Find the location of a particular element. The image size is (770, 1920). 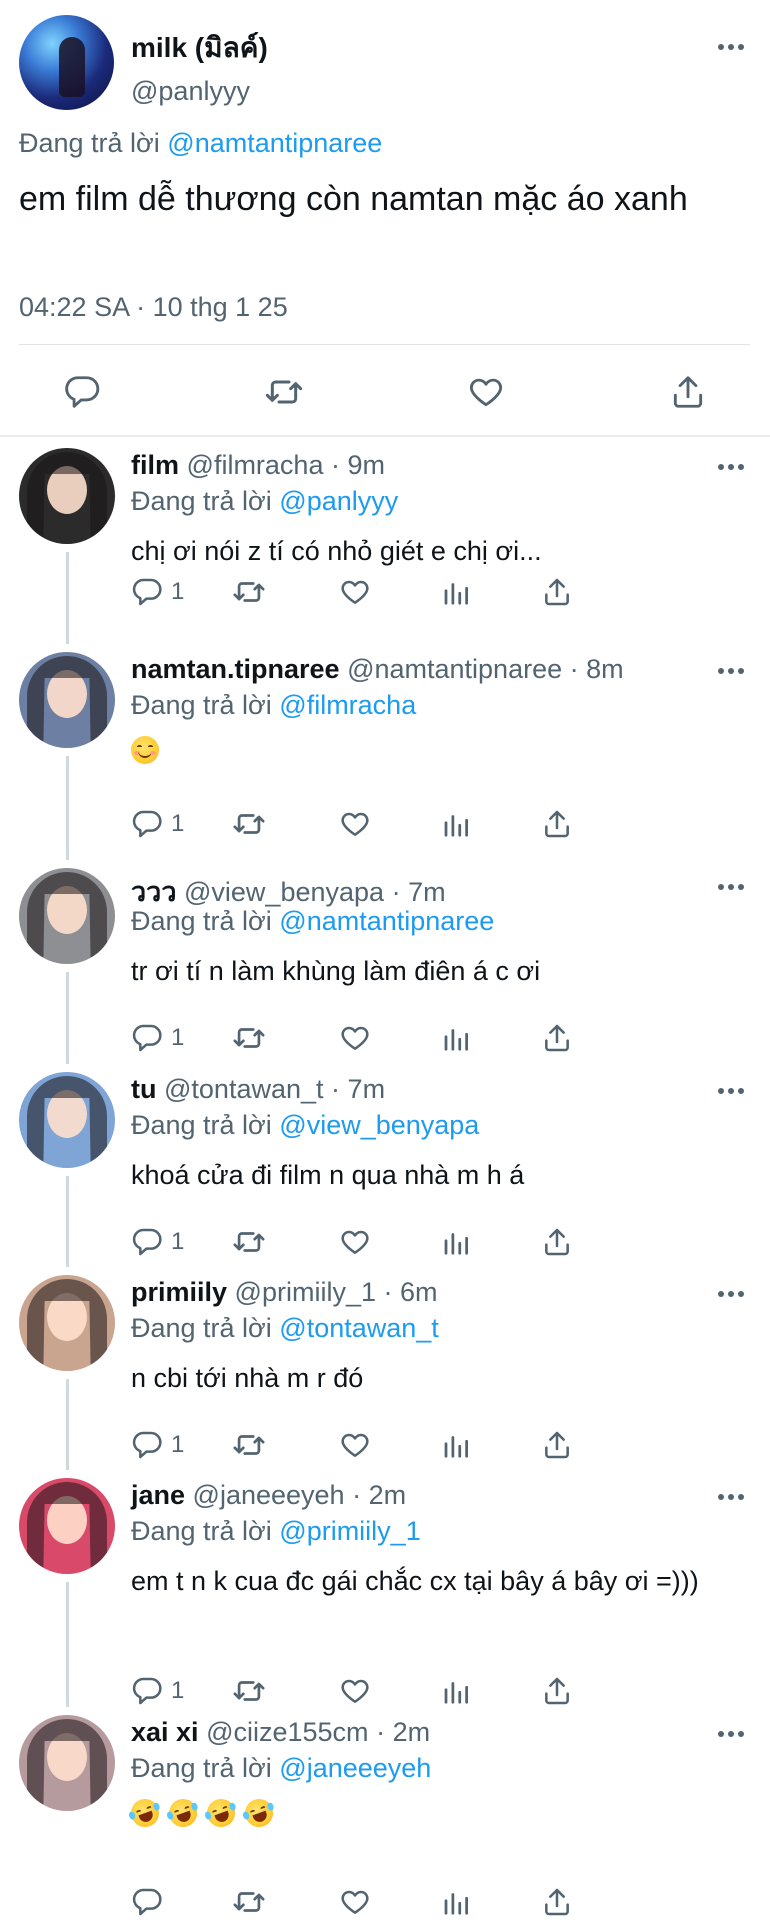

author-handle: @ciize155cm is located at coordinates (287, 1732).